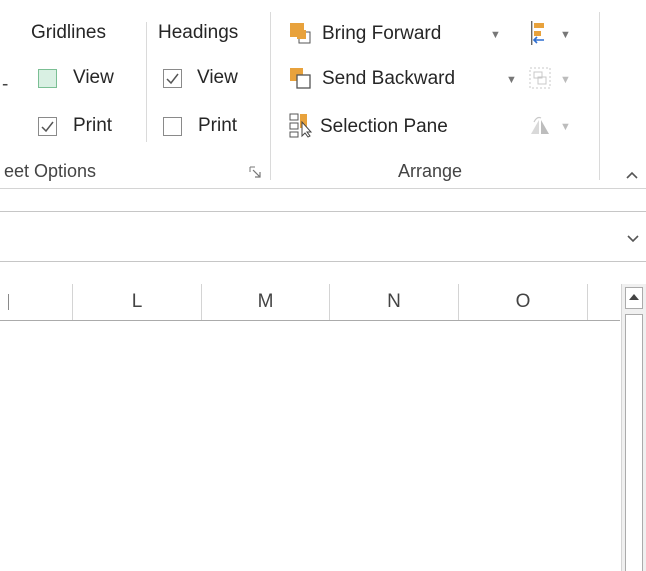 Image resolution: width=646 pixels, height=571 pixels. I want to click on gridlines-view-label: View, so click(93, 77).